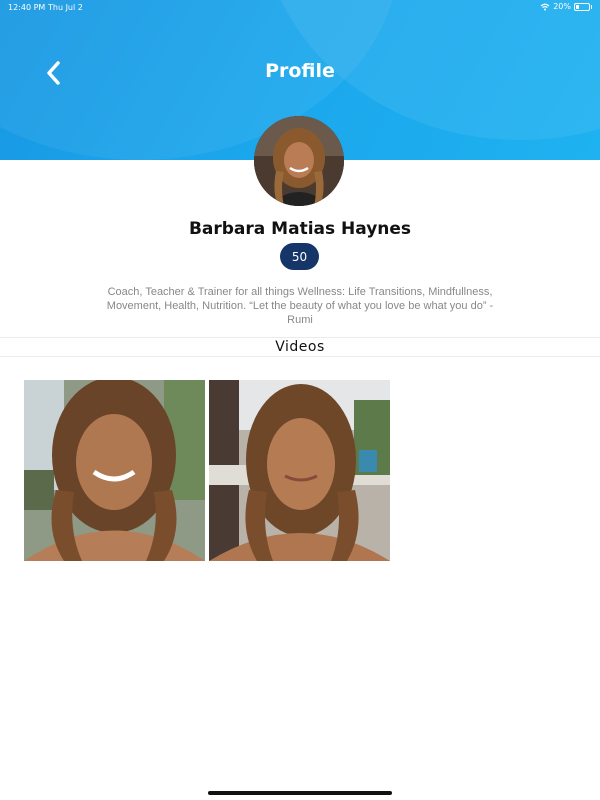 Image resolution: width=600 pixels, height=800 pixels. Describe the element at coordinates (299, 256) in the screenshot. I see `points-badge: 50` at that location.